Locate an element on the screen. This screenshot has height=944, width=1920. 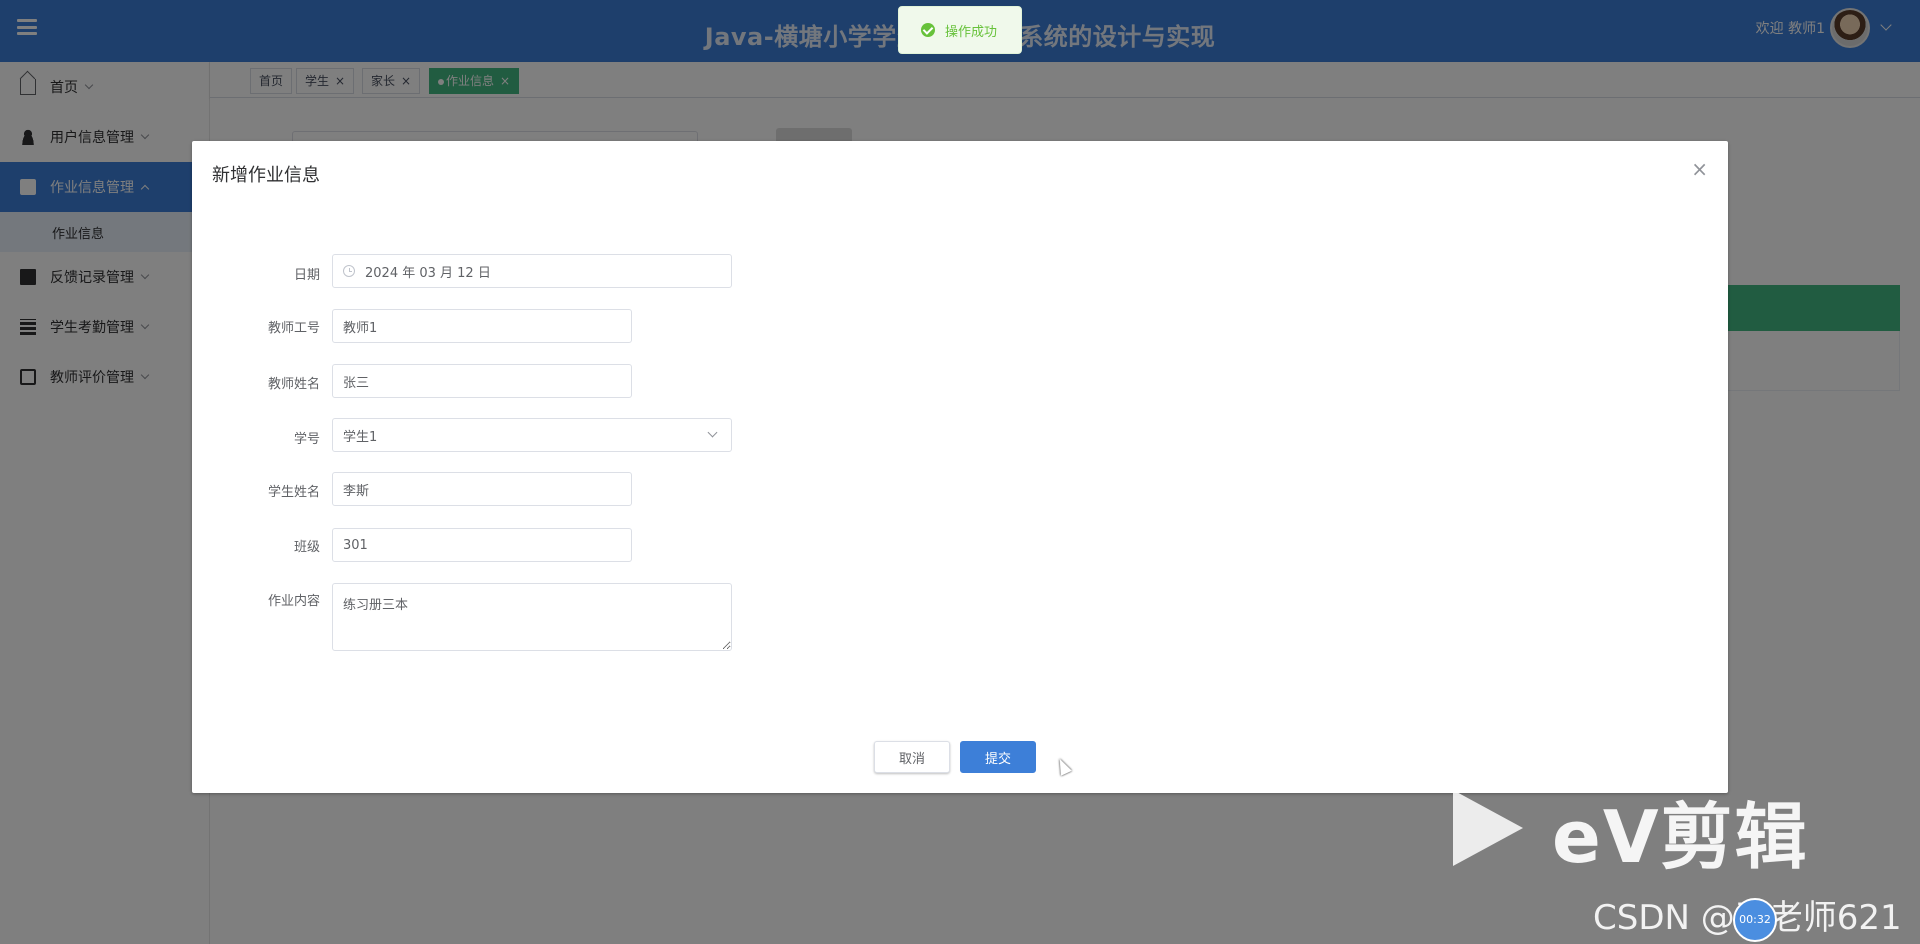
form-row-class: 班级 is located at coordinates (592, 546).